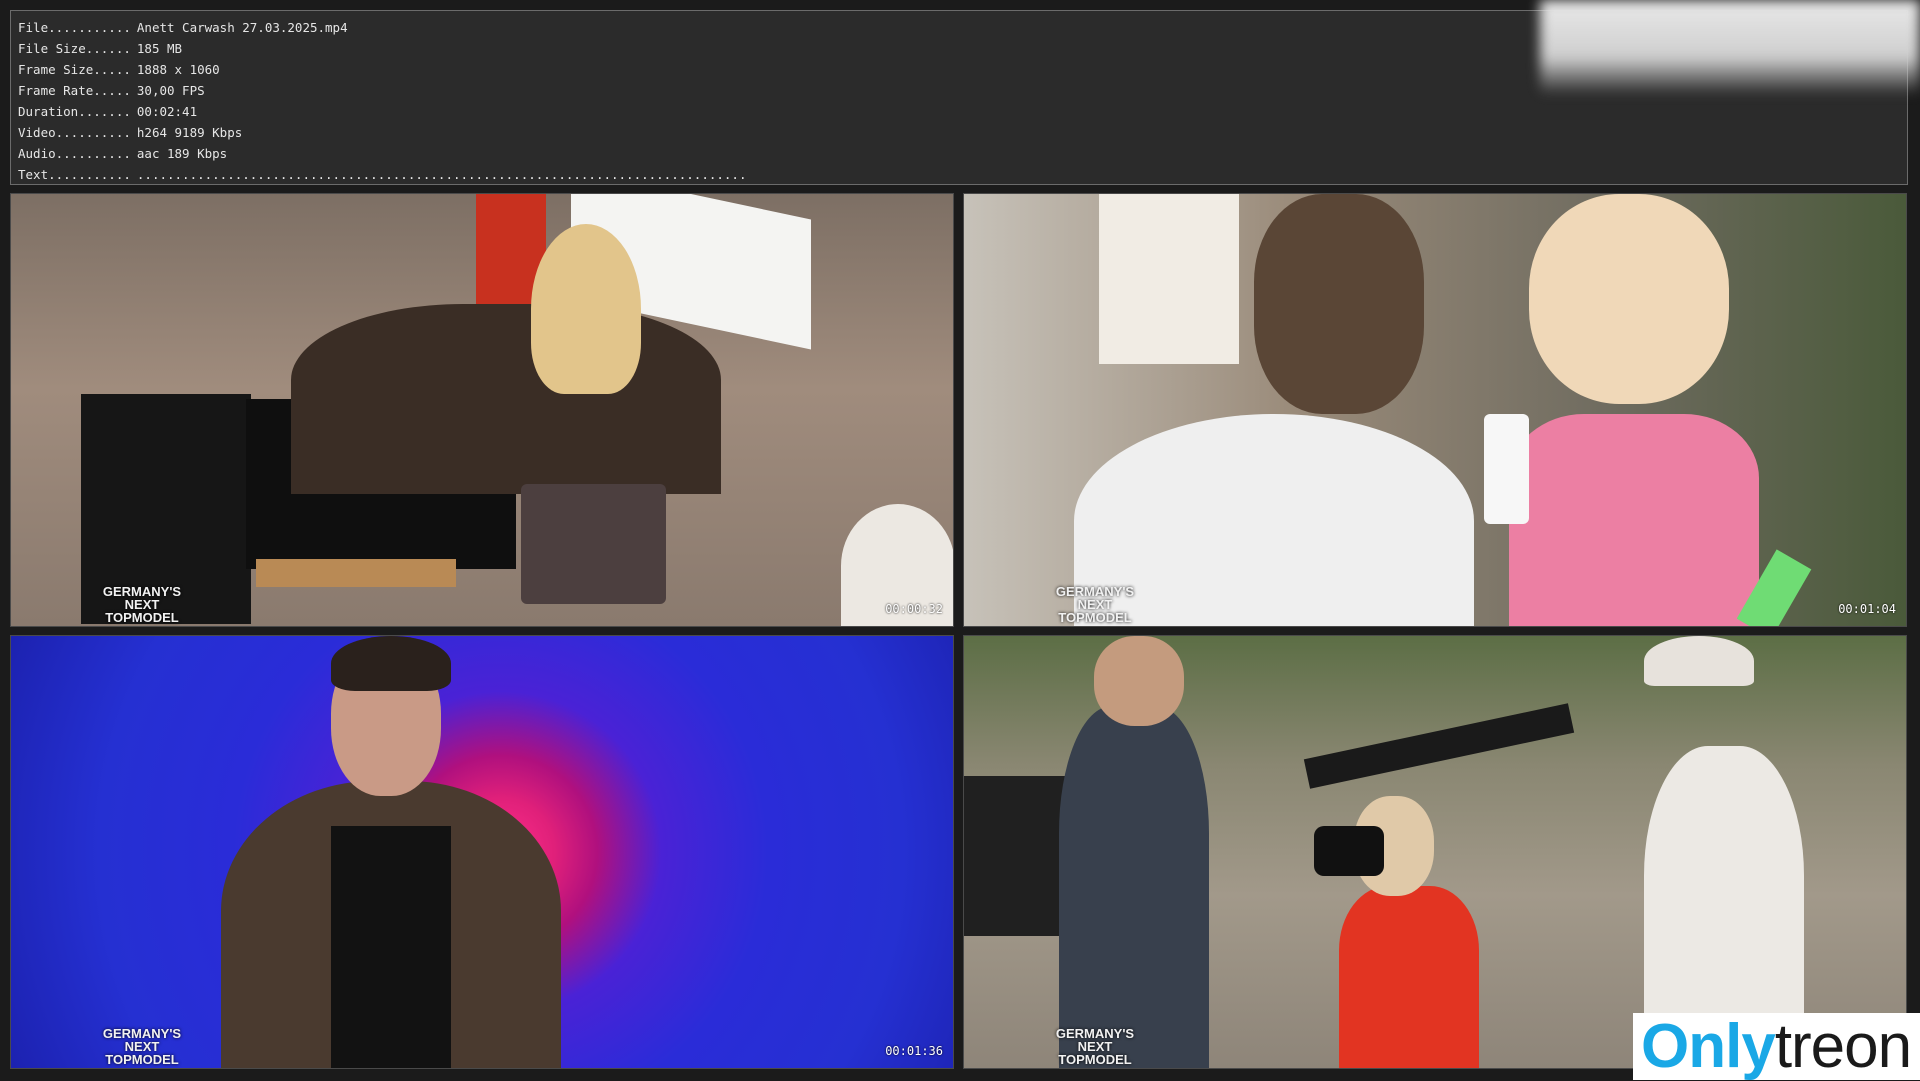  What do you see at coordinates (1506, 469) in the screenshot?
I see `spray-bottle` at bounding box center [1506, 469].